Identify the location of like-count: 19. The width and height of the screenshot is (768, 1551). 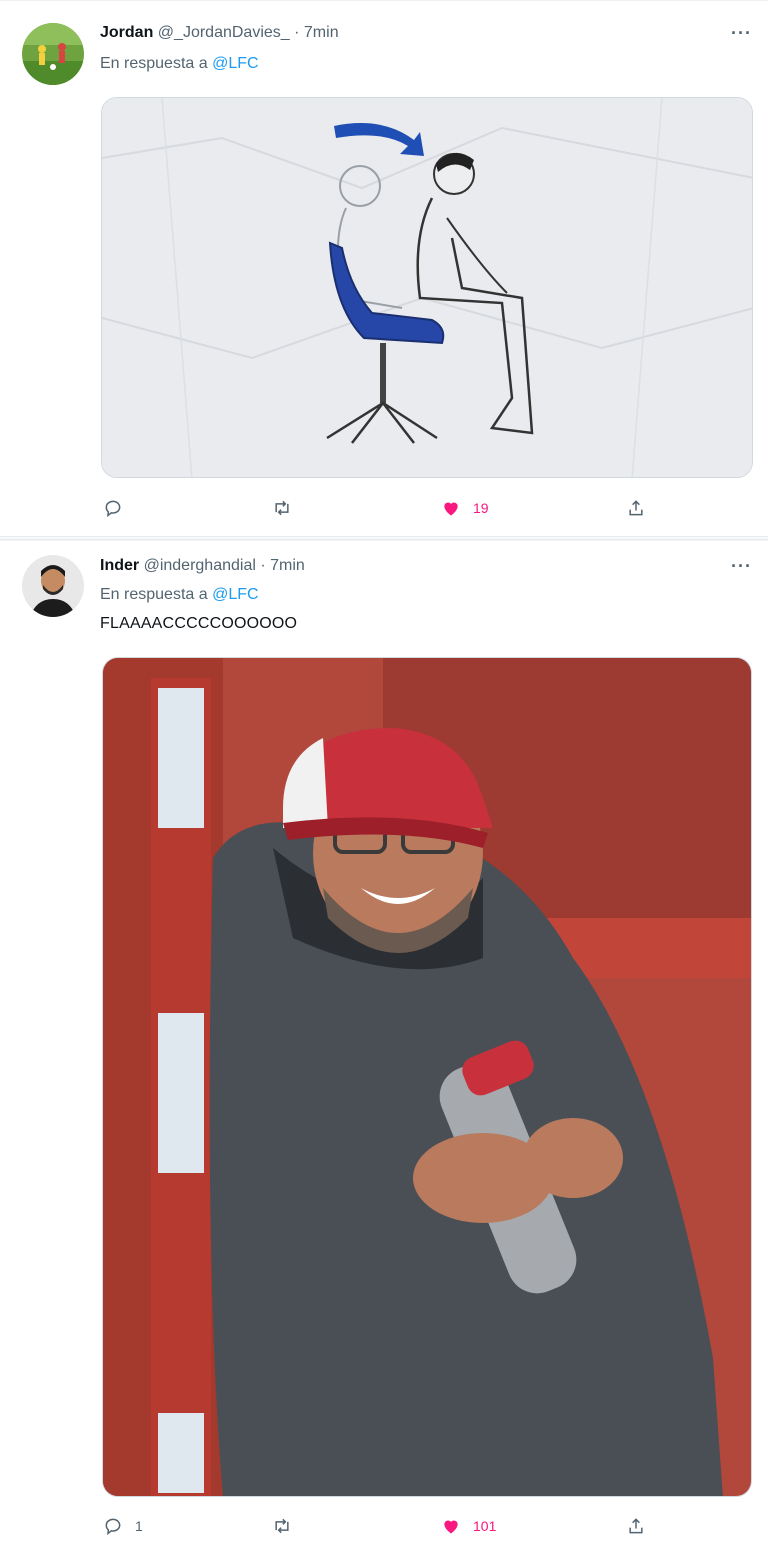
(481, 508).